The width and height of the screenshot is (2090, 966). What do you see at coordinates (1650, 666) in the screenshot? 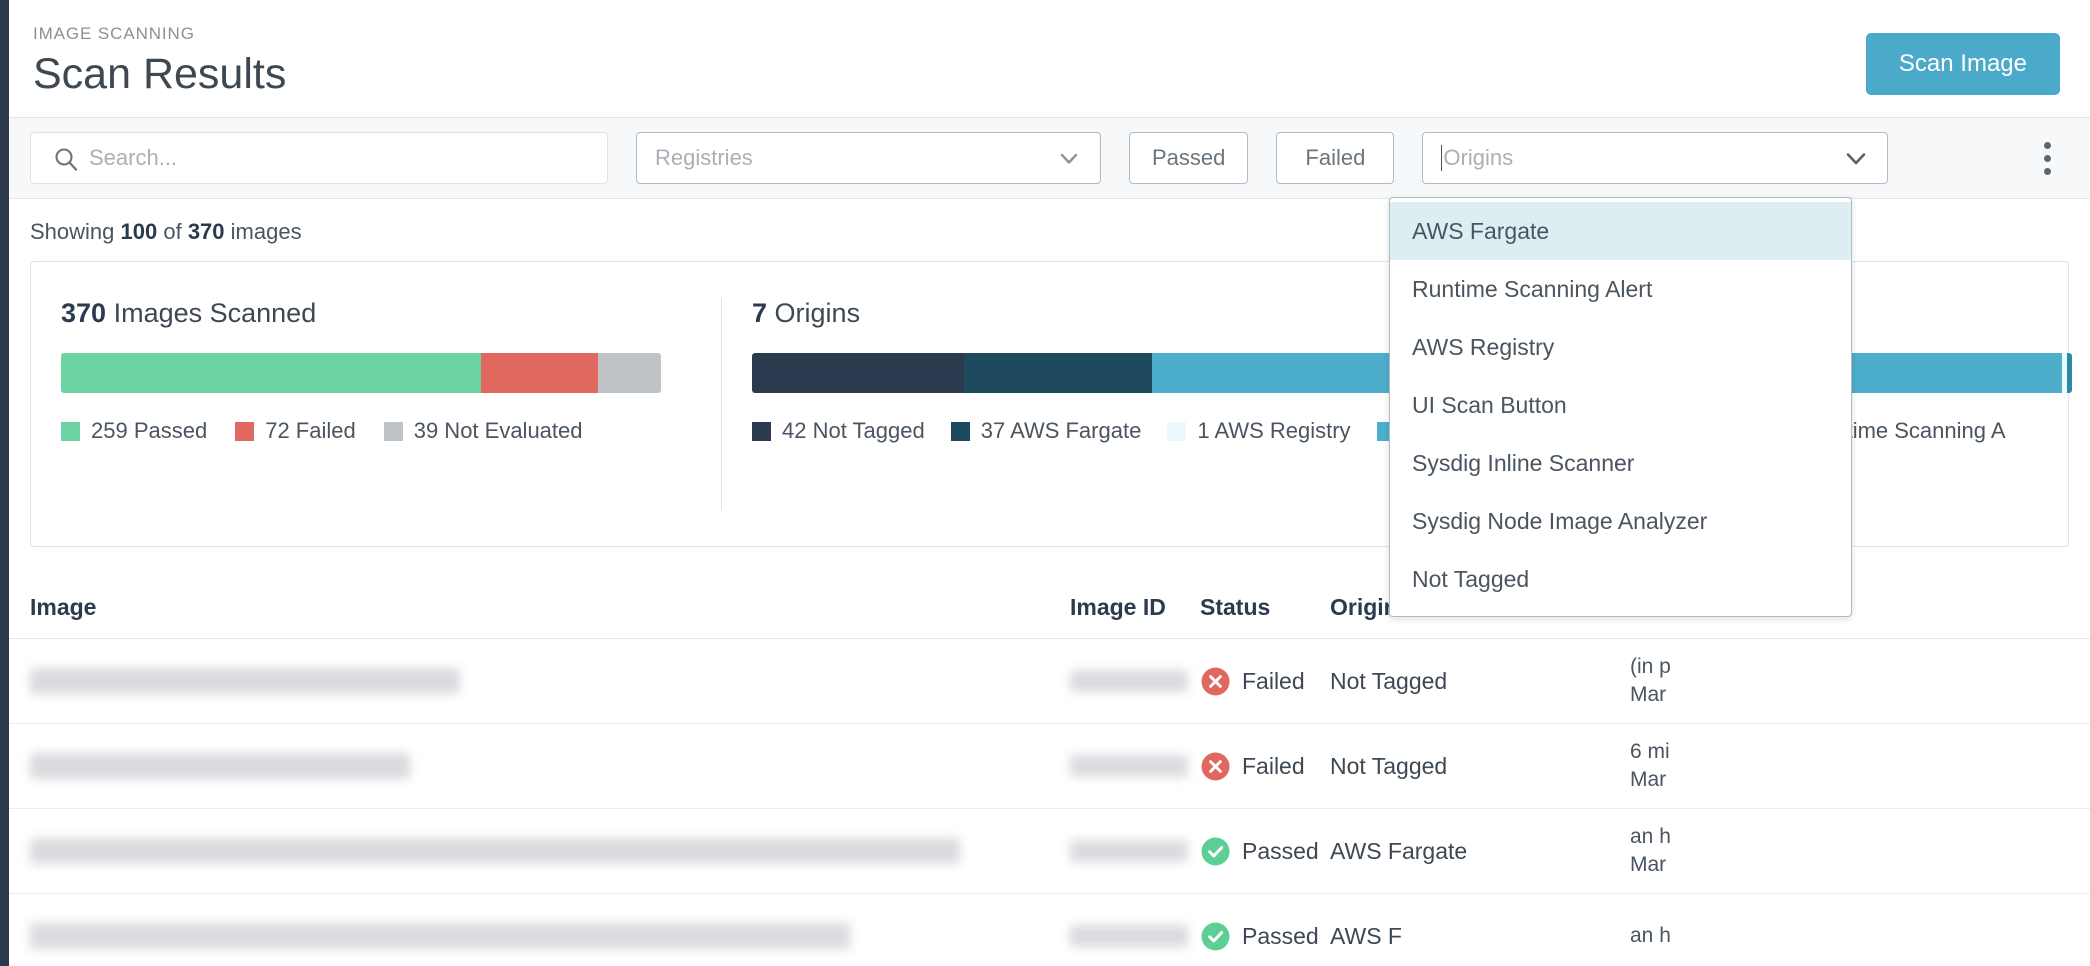
I see `added-relative: (in p` at bounding box center [1650, 666].